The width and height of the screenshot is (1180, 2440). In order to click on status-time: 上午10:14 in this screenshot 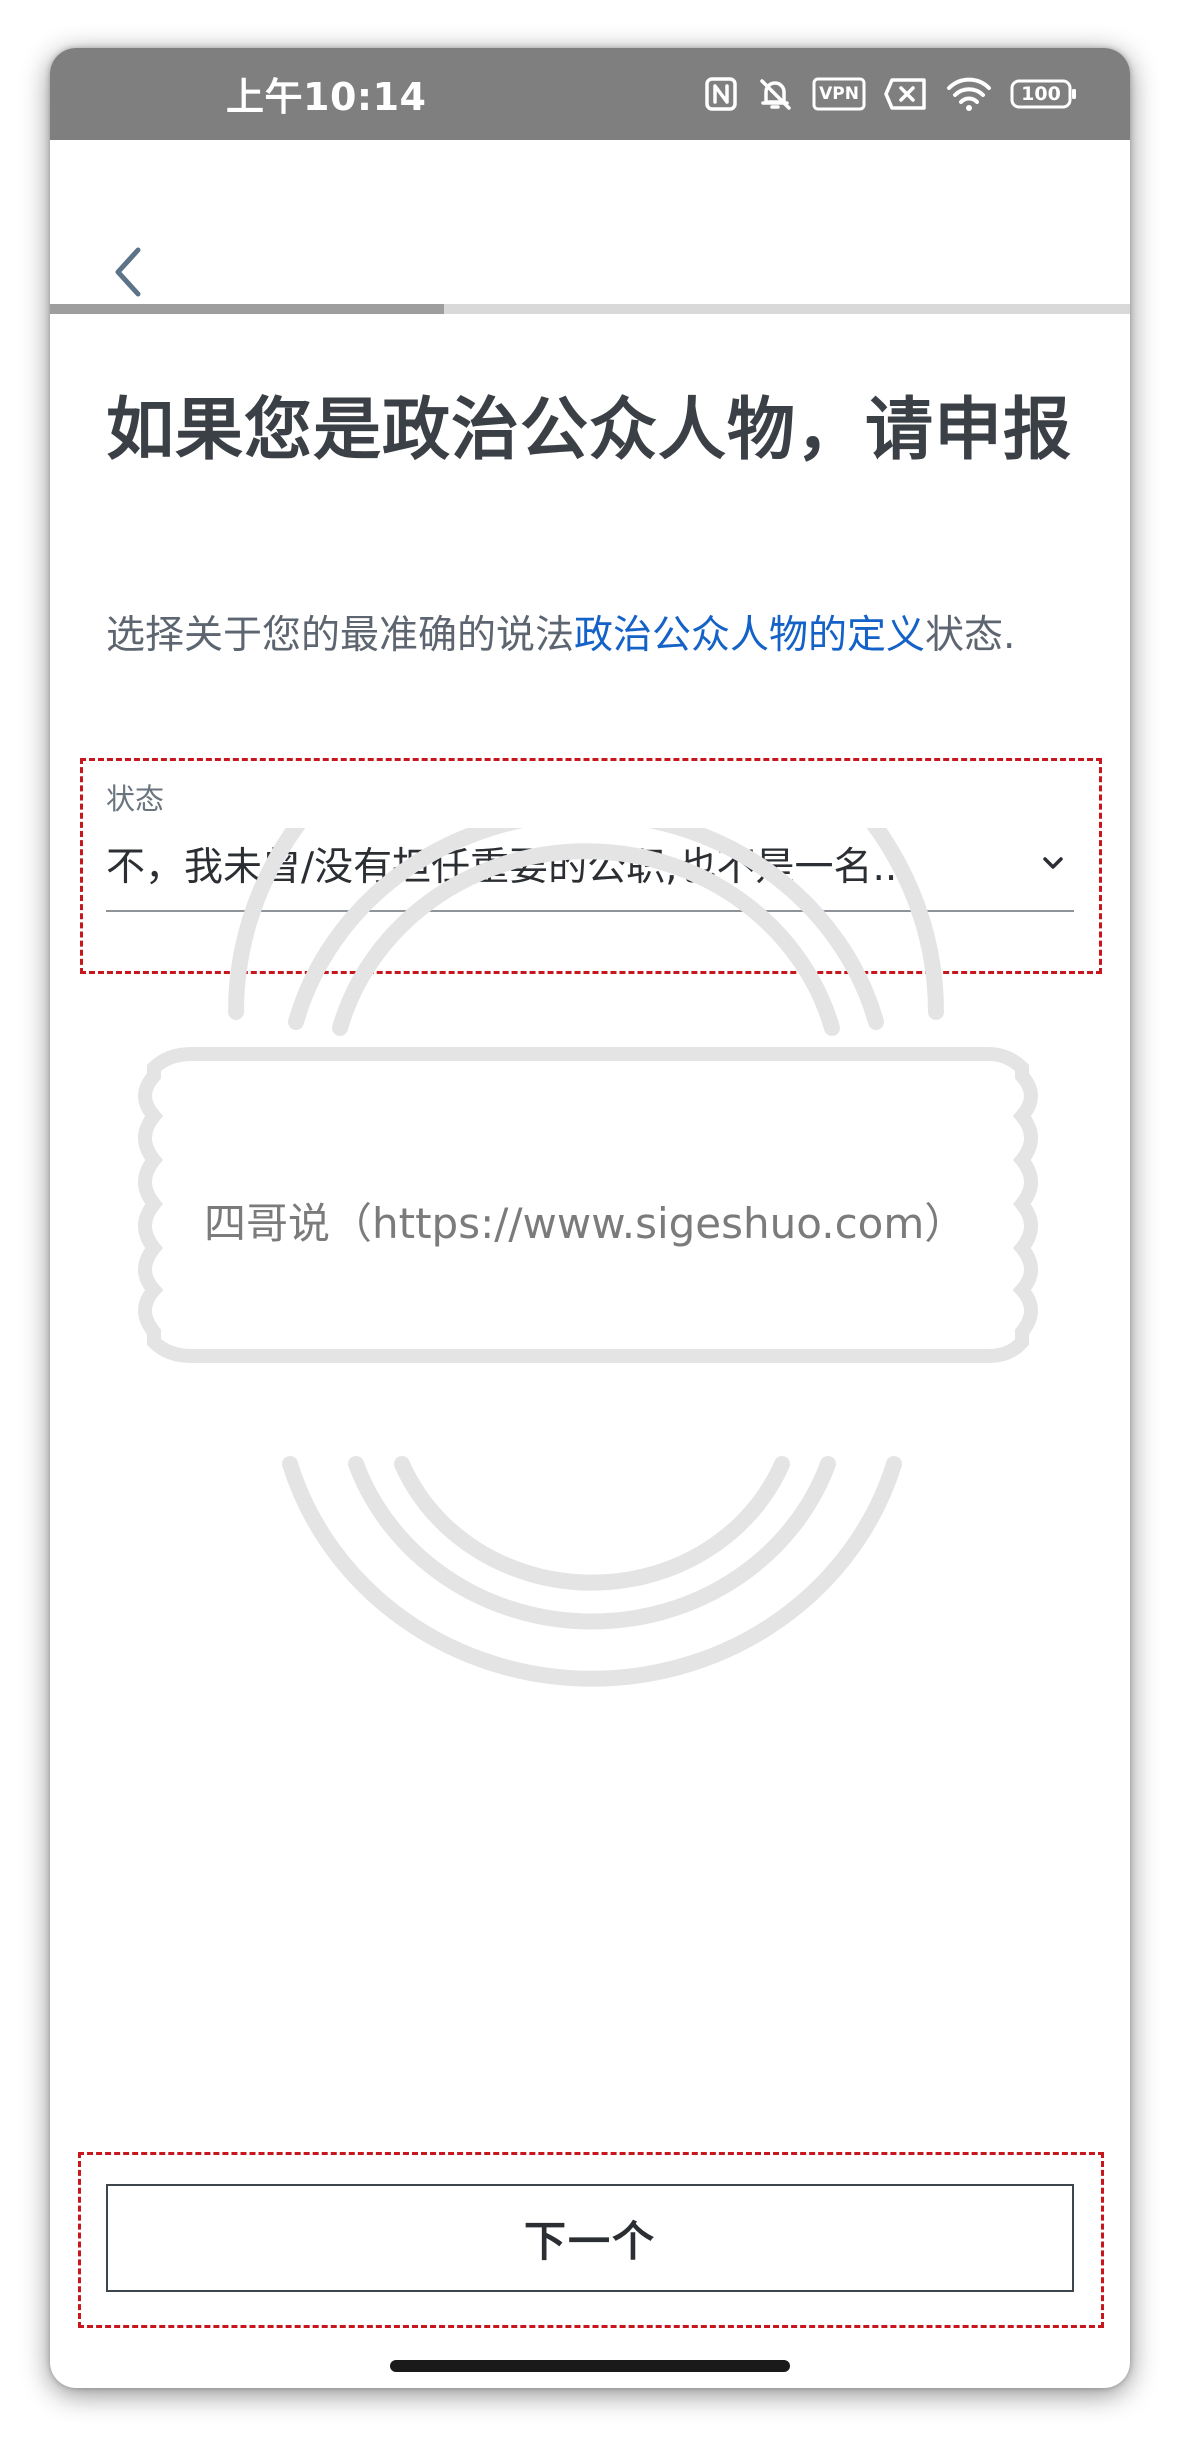, I will do `click(326, 97)`.